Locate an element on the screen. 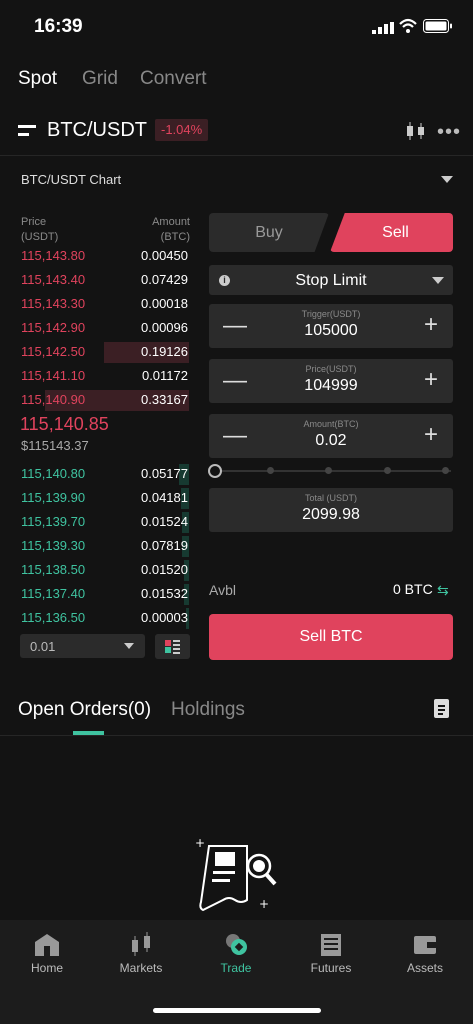 Image resolution: width=473 pixels, height=1024 pixels. chart-toggle-label: BTC/USDT Chart is located at coordinates (71, 179).